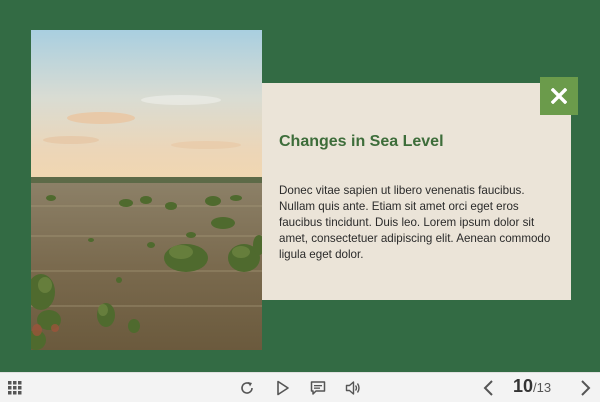 The width and height of the screenshot is (600, 402). What do you see at coordinates (544, 387) in the screenshot?
I see `page-total: 13` at bounding box center [544, 387].